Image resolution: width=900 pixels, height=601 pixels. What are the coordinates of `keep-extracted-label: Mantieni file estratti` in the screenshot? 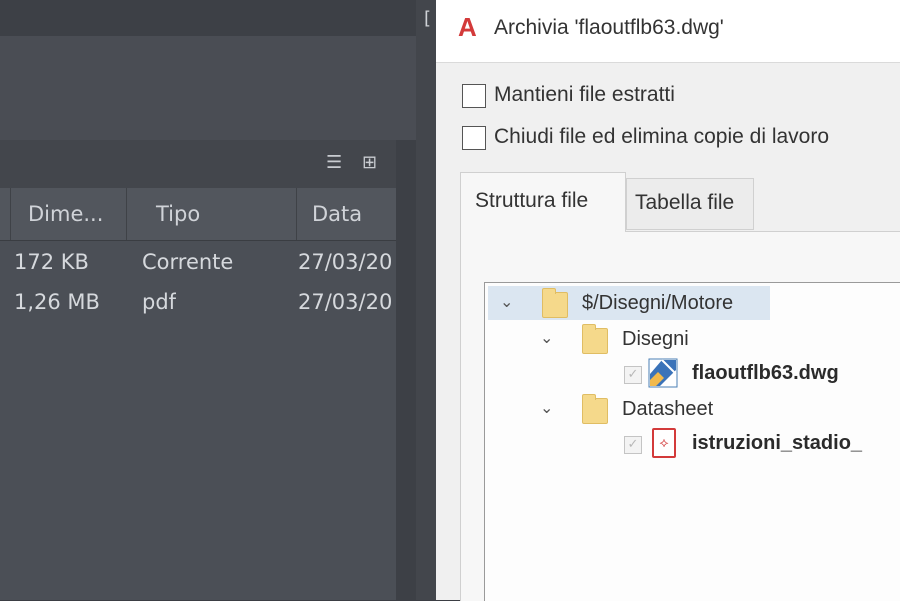 It's located at (584, 95).